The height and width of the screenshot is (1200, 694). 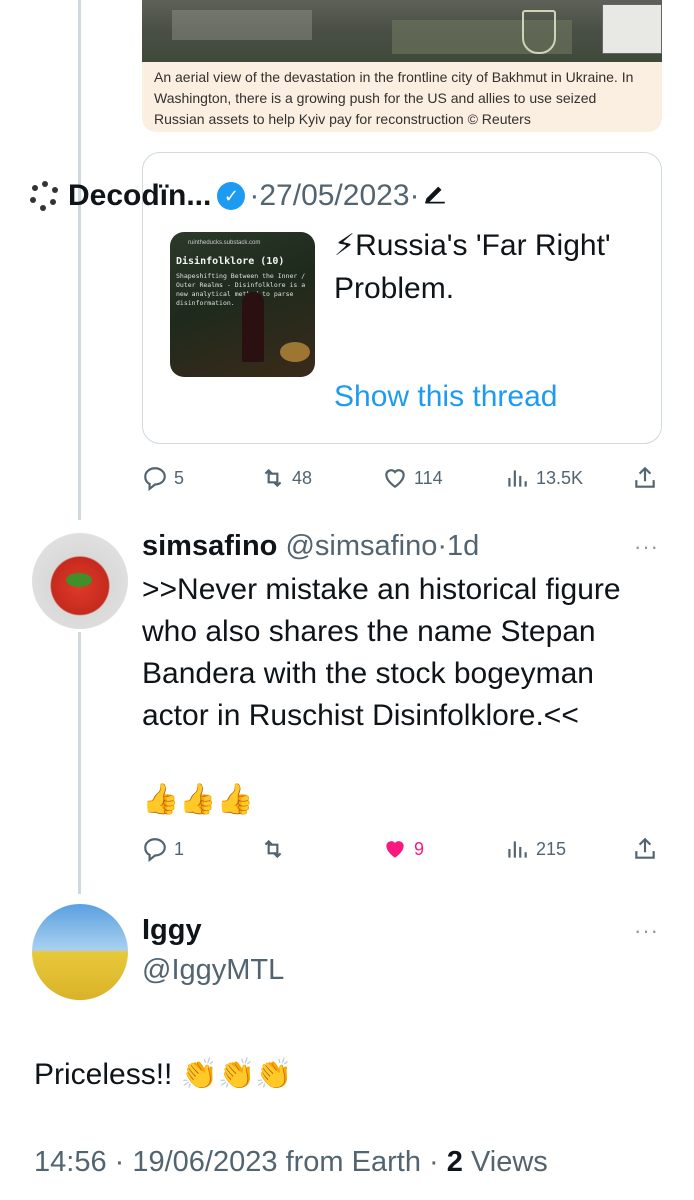 What do you see at coordinates (230, 261) in the screenshot?
I see `thumb-title: Disinfolklore (10)` at bounding box center [230, 261].